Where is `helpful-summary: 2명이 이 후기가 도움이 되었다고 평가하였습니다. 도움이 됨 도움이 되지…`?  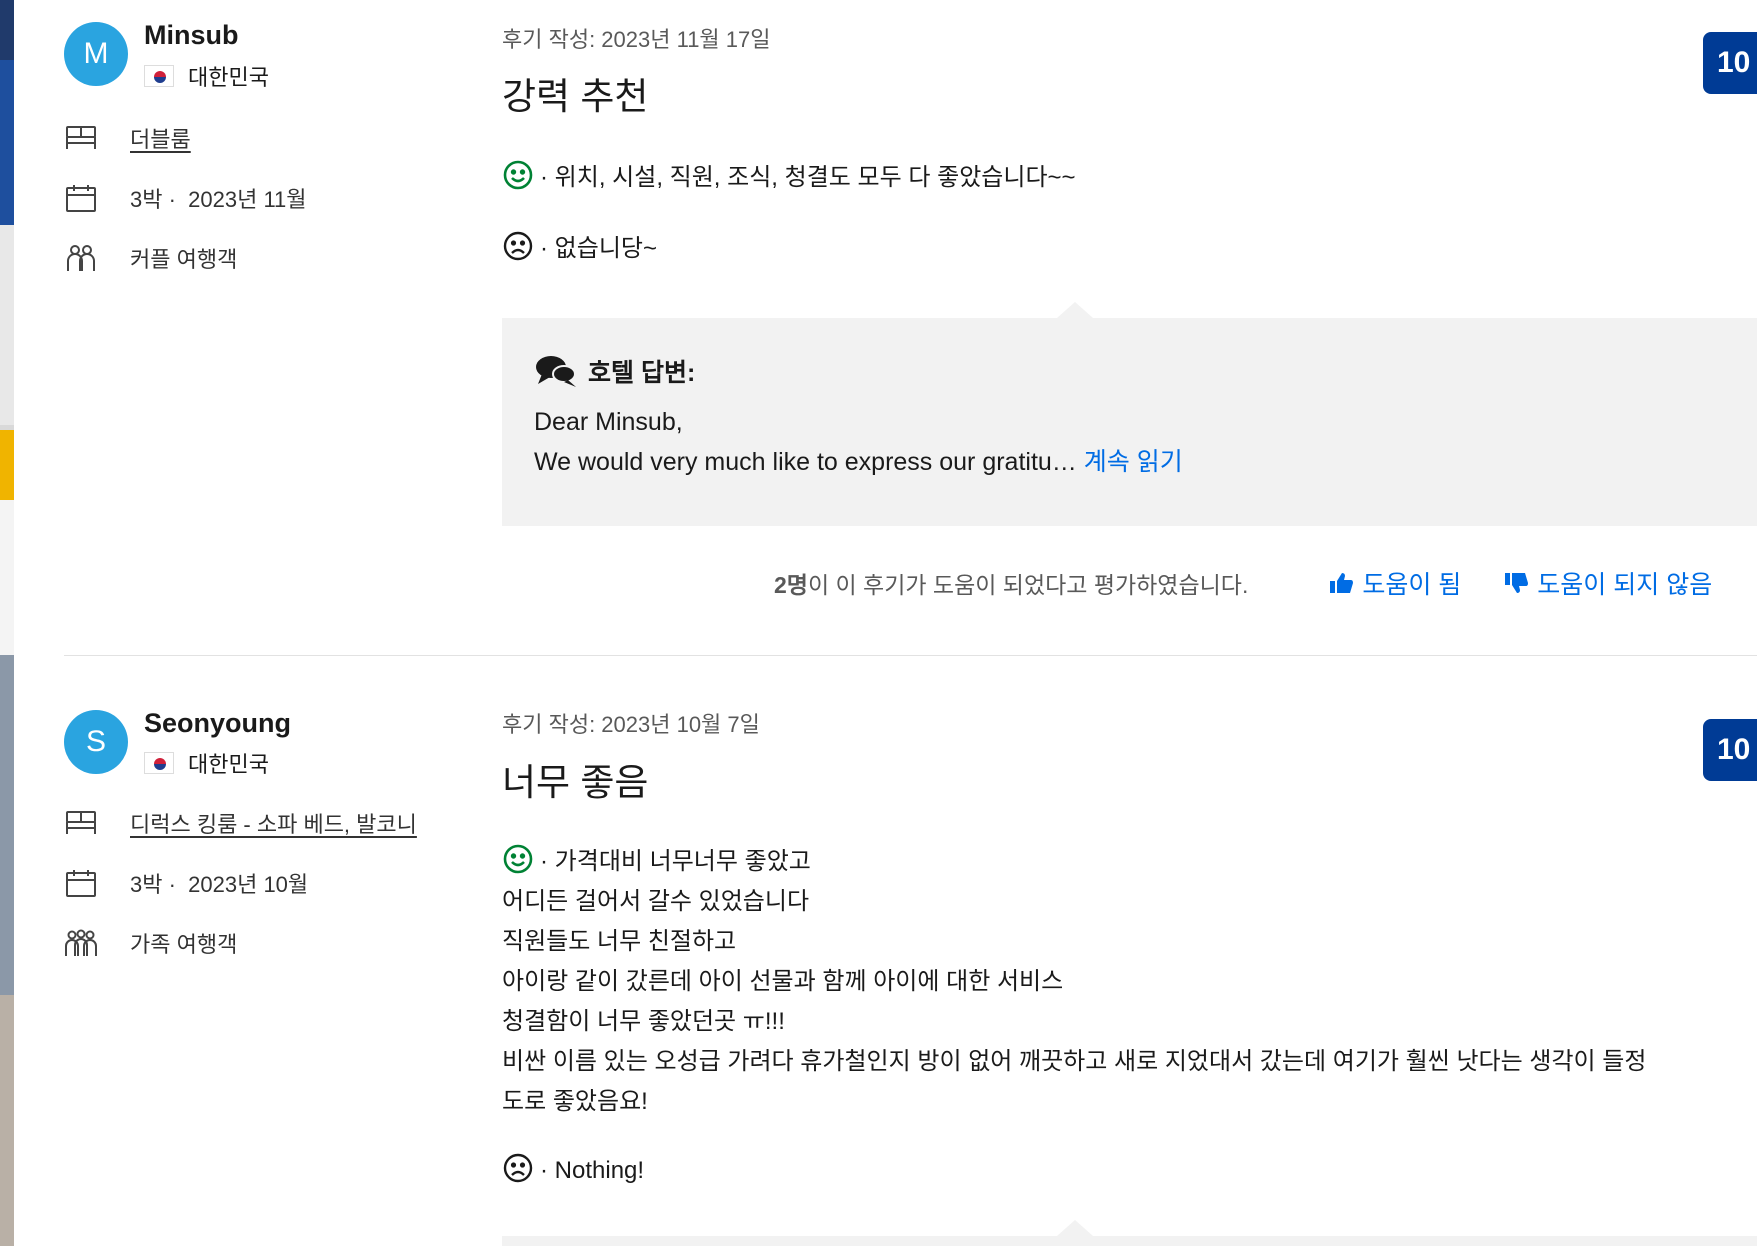 helpful-summary: 2명이 이 후기가 도움이 되었다고 평가하였습니다. 도움이 됨 도움이 되지… is located at coordinates (1243, 583).